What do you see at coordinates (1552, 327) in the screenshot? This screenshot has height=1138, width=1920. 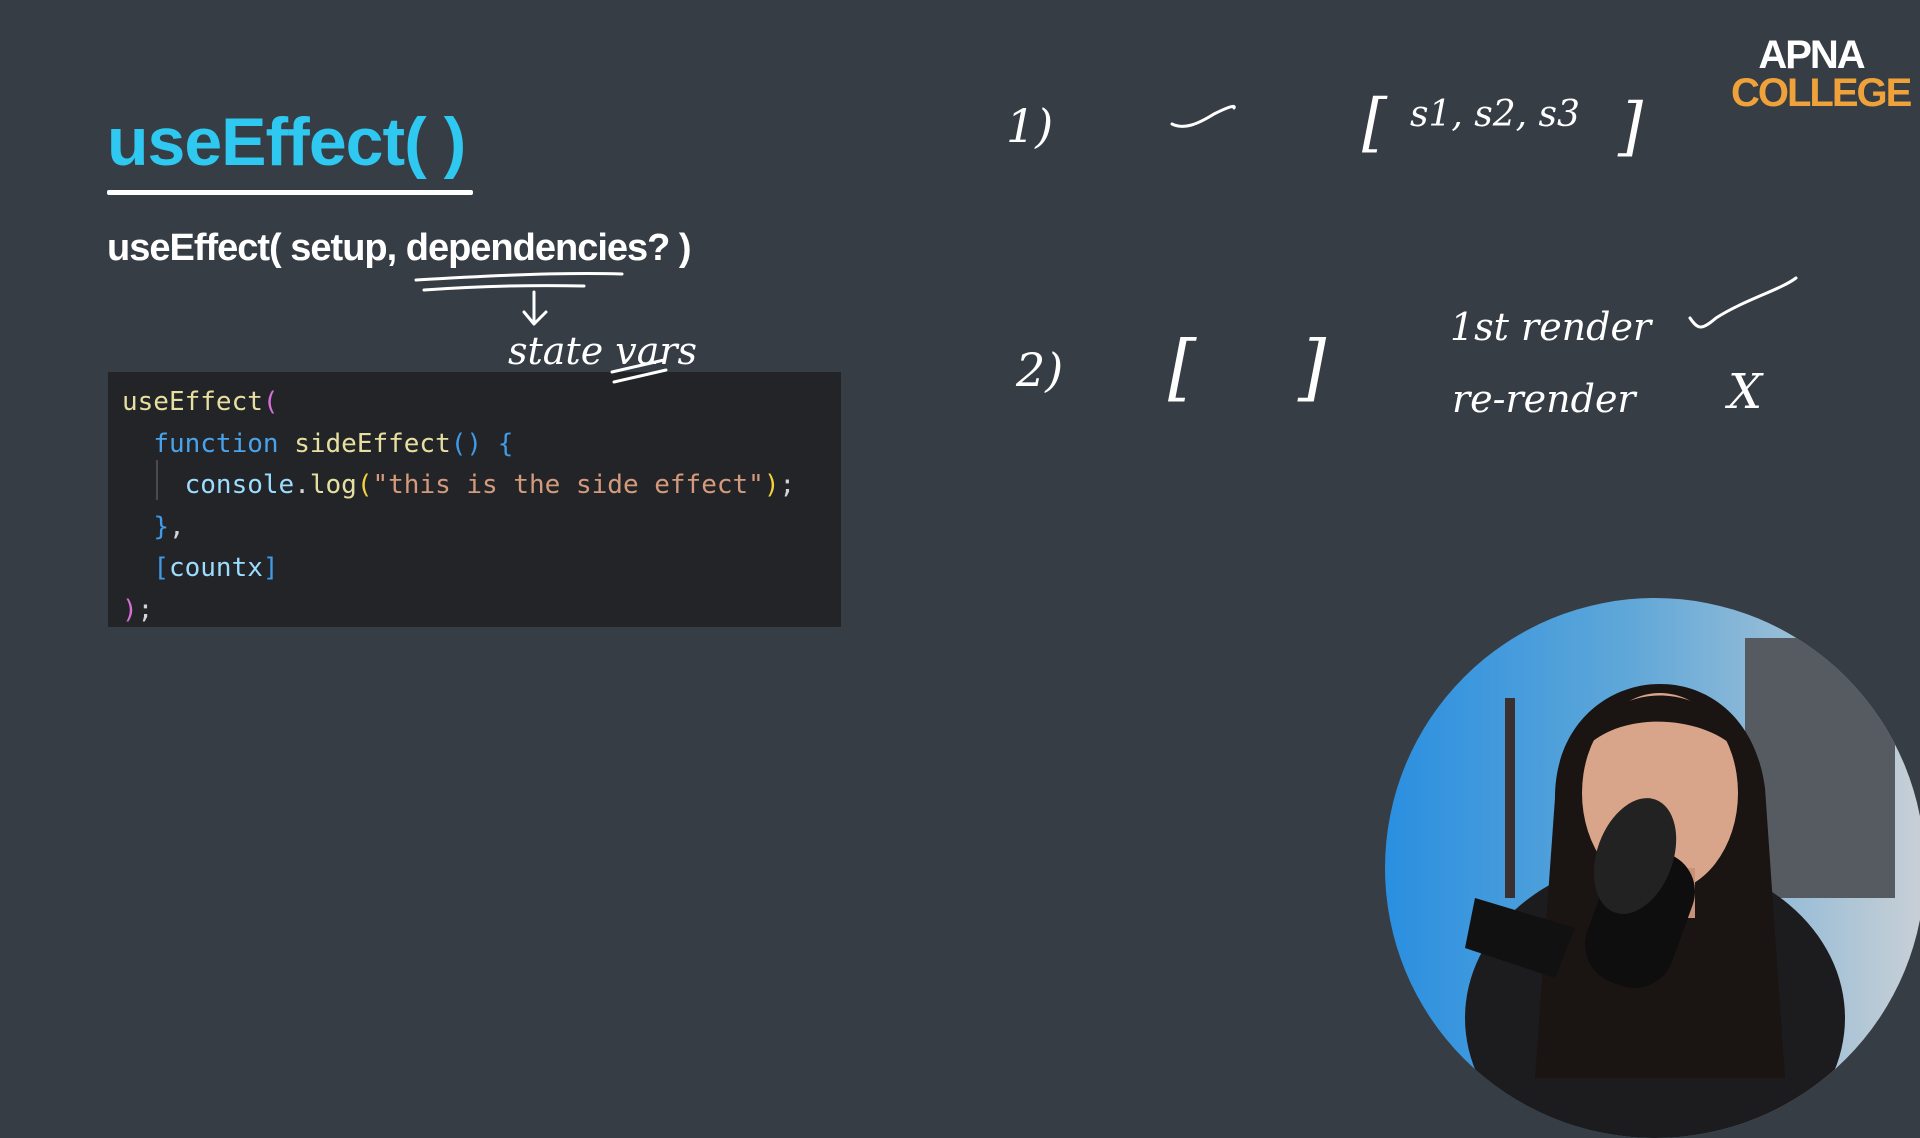 I see `case-2-first-render: 1st render` at bounding box center [1552, 327].